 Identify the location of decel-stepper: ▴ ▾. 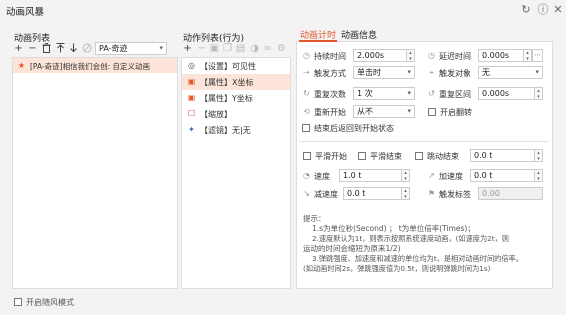
(406, 193).